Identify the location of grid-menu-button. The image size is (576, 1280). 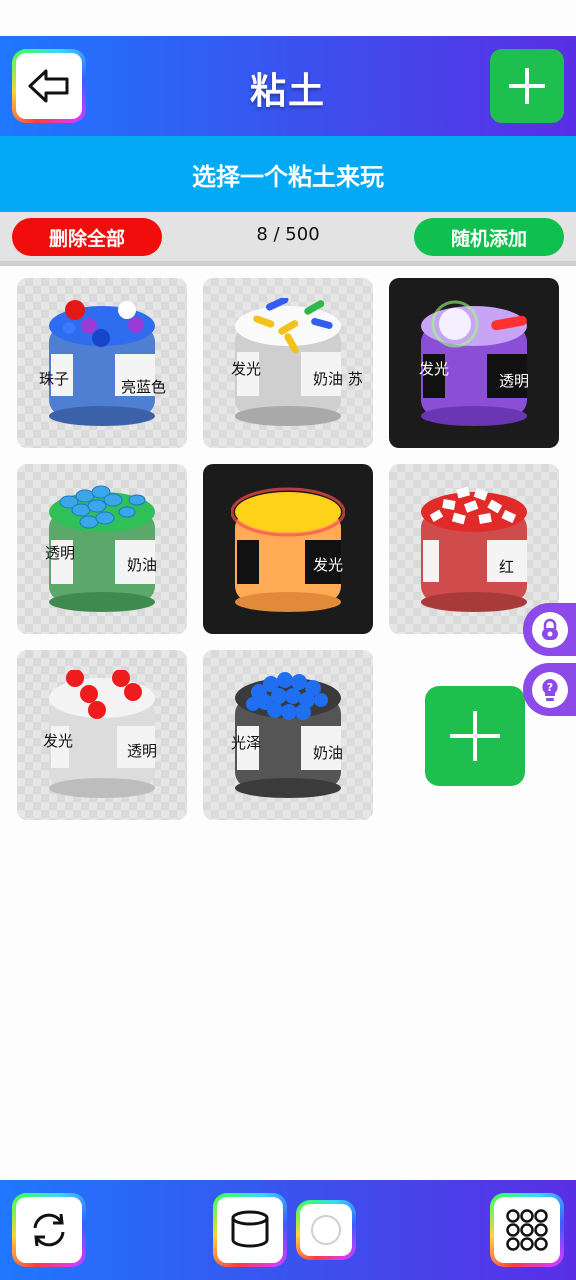
(527, 1230).